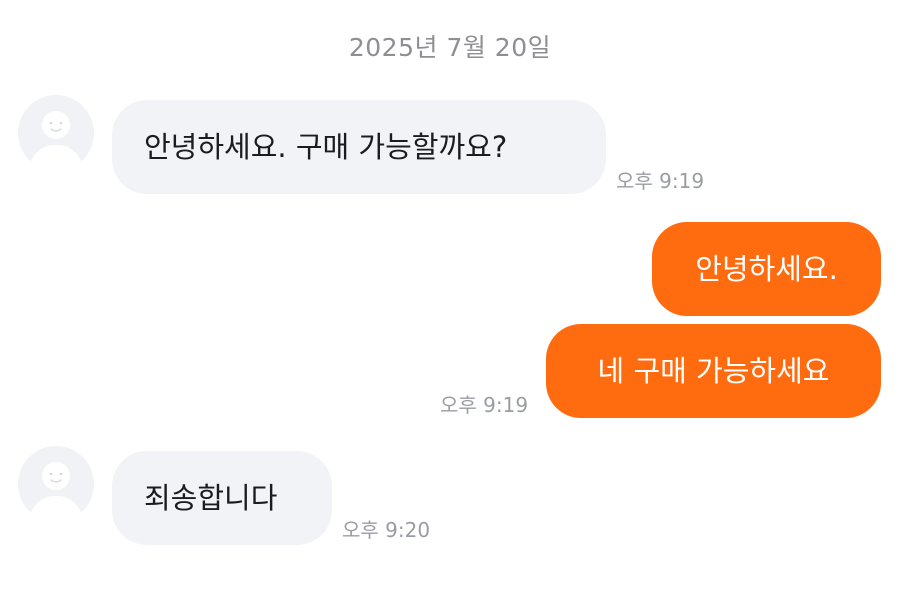 The image size is (900, 603). What do you see at coordinates (326, 146) in the screenshot?
I see `message-text: 안녕하세요. 구매 가능할까요?` at bounding box center [326, 146].